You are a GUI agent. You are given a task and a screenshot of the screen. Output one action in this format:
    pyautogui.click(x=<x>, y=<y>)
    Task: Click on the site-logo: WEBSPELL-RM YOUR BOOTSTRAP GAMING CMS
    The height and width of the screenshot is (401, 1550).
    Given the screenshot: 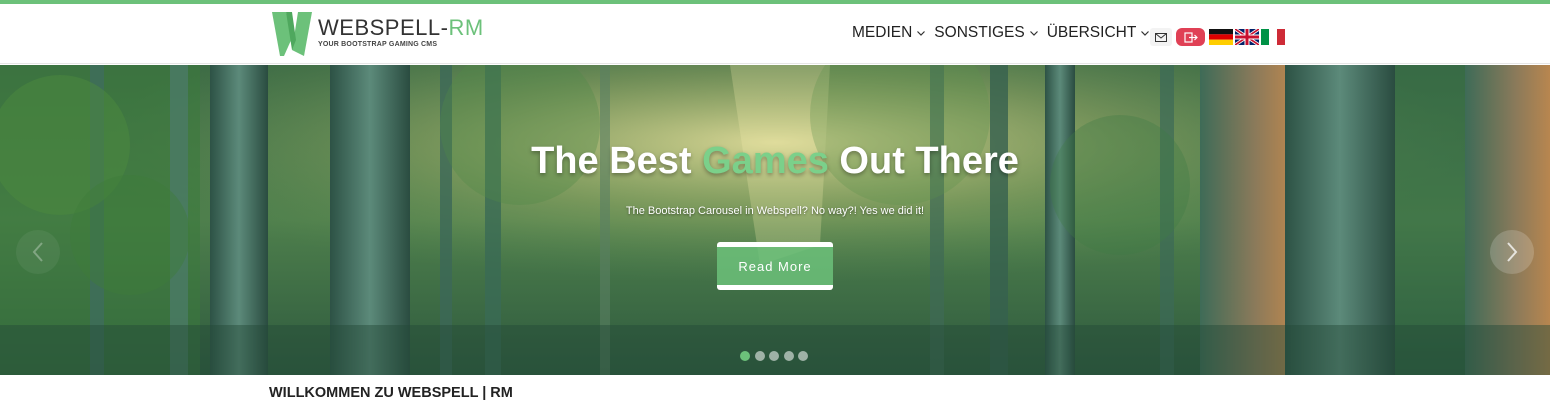 What is the action you would take?
    pyautogui.click(x=377, y=34)
    